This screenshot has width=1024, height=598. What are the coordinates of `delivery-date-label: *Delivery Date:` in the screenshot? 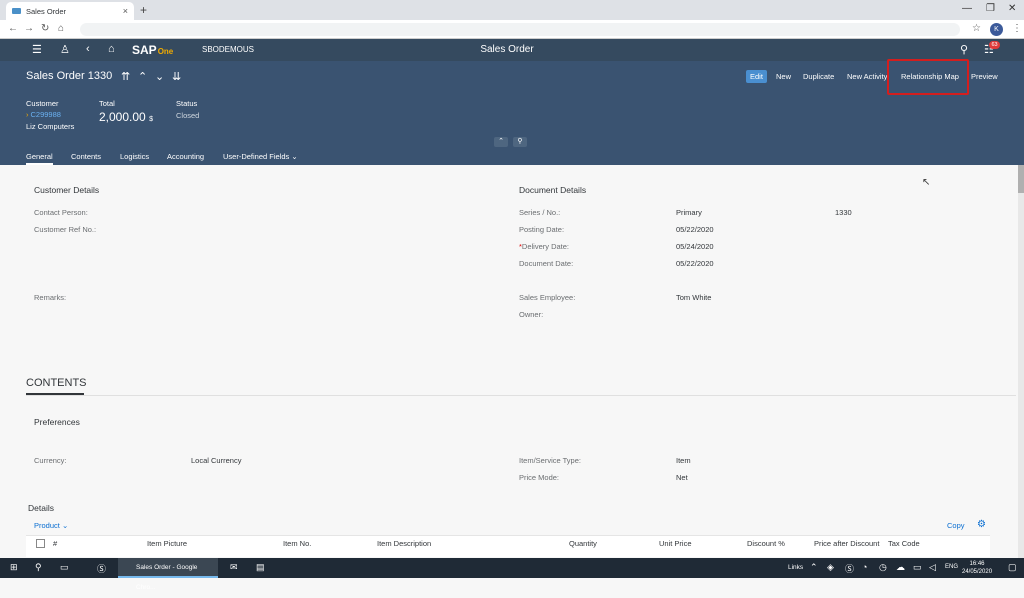 It's located at (544, 246).